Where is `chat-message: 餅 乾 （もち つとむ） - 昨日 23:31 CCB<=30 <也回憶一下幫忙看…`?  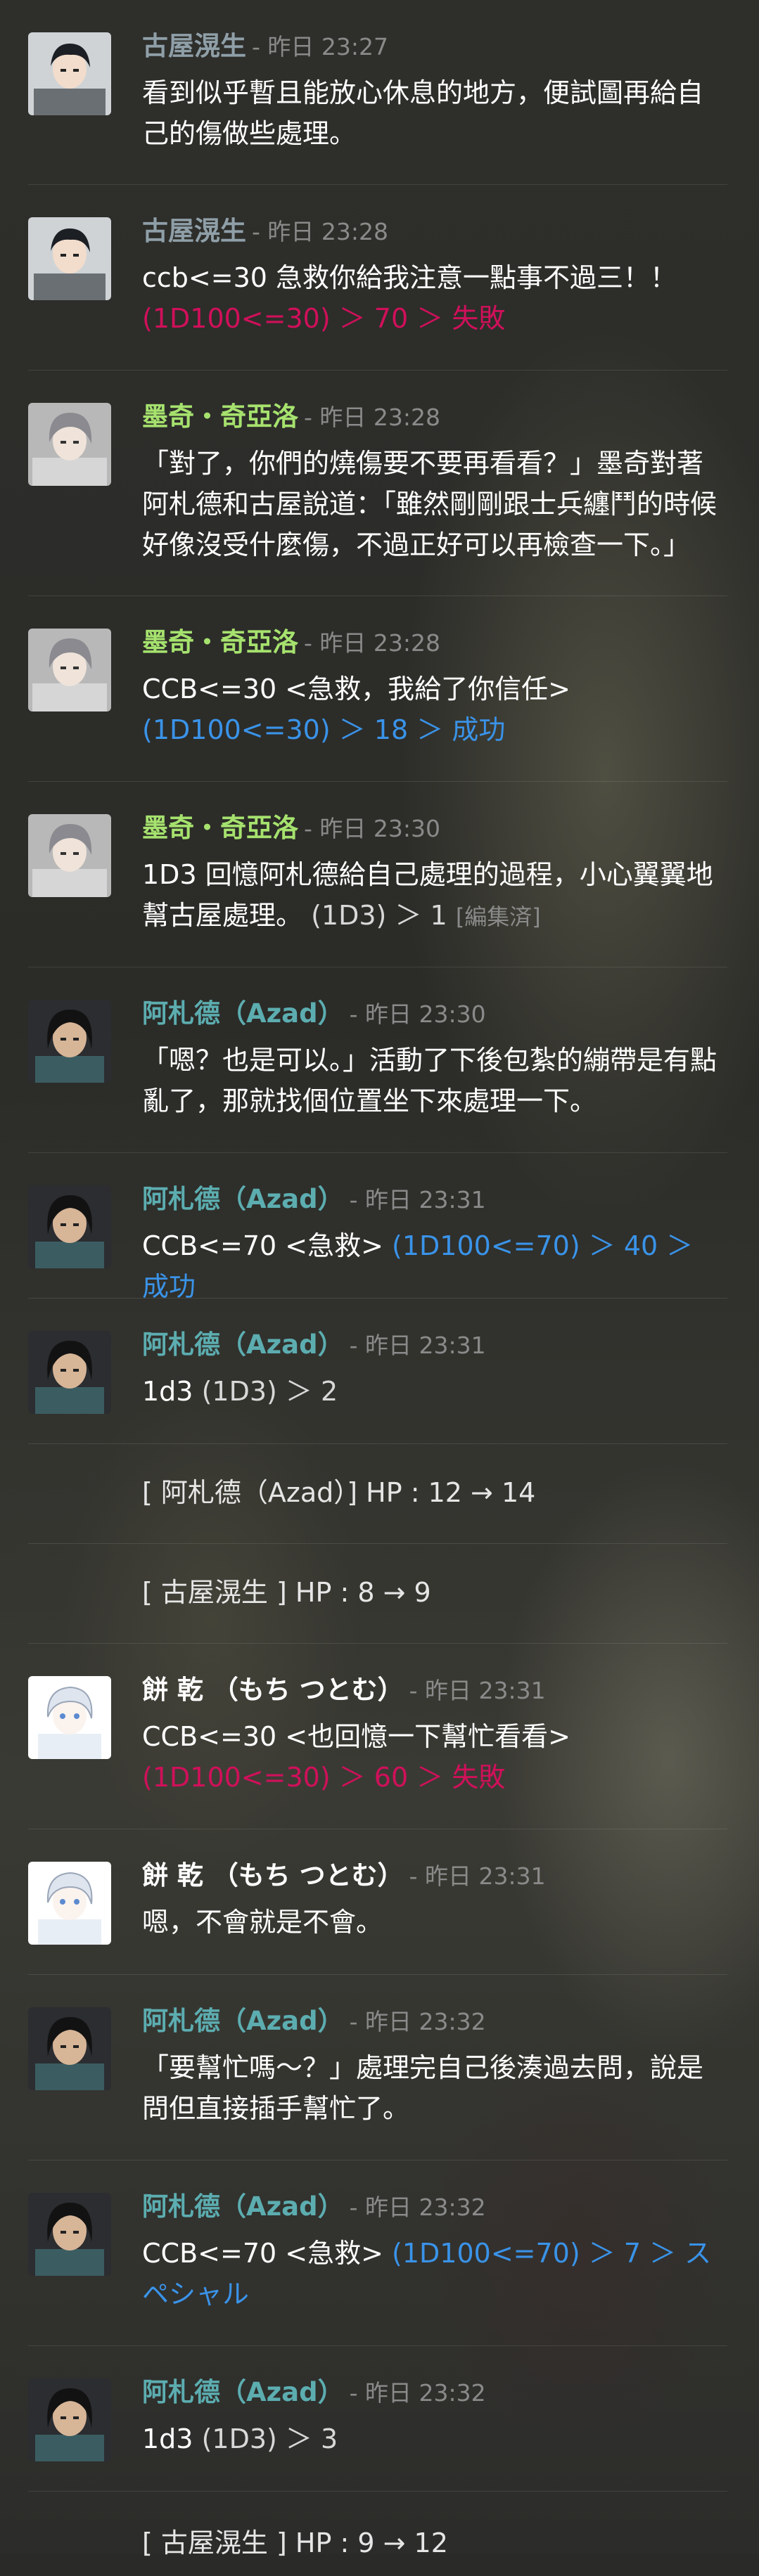 chat-message: 餅 乾 （もち つとむ） - 昨日 23:31 CCB<=30 <也回憶一下幫忙看… is located at coordinates (377, 1736).